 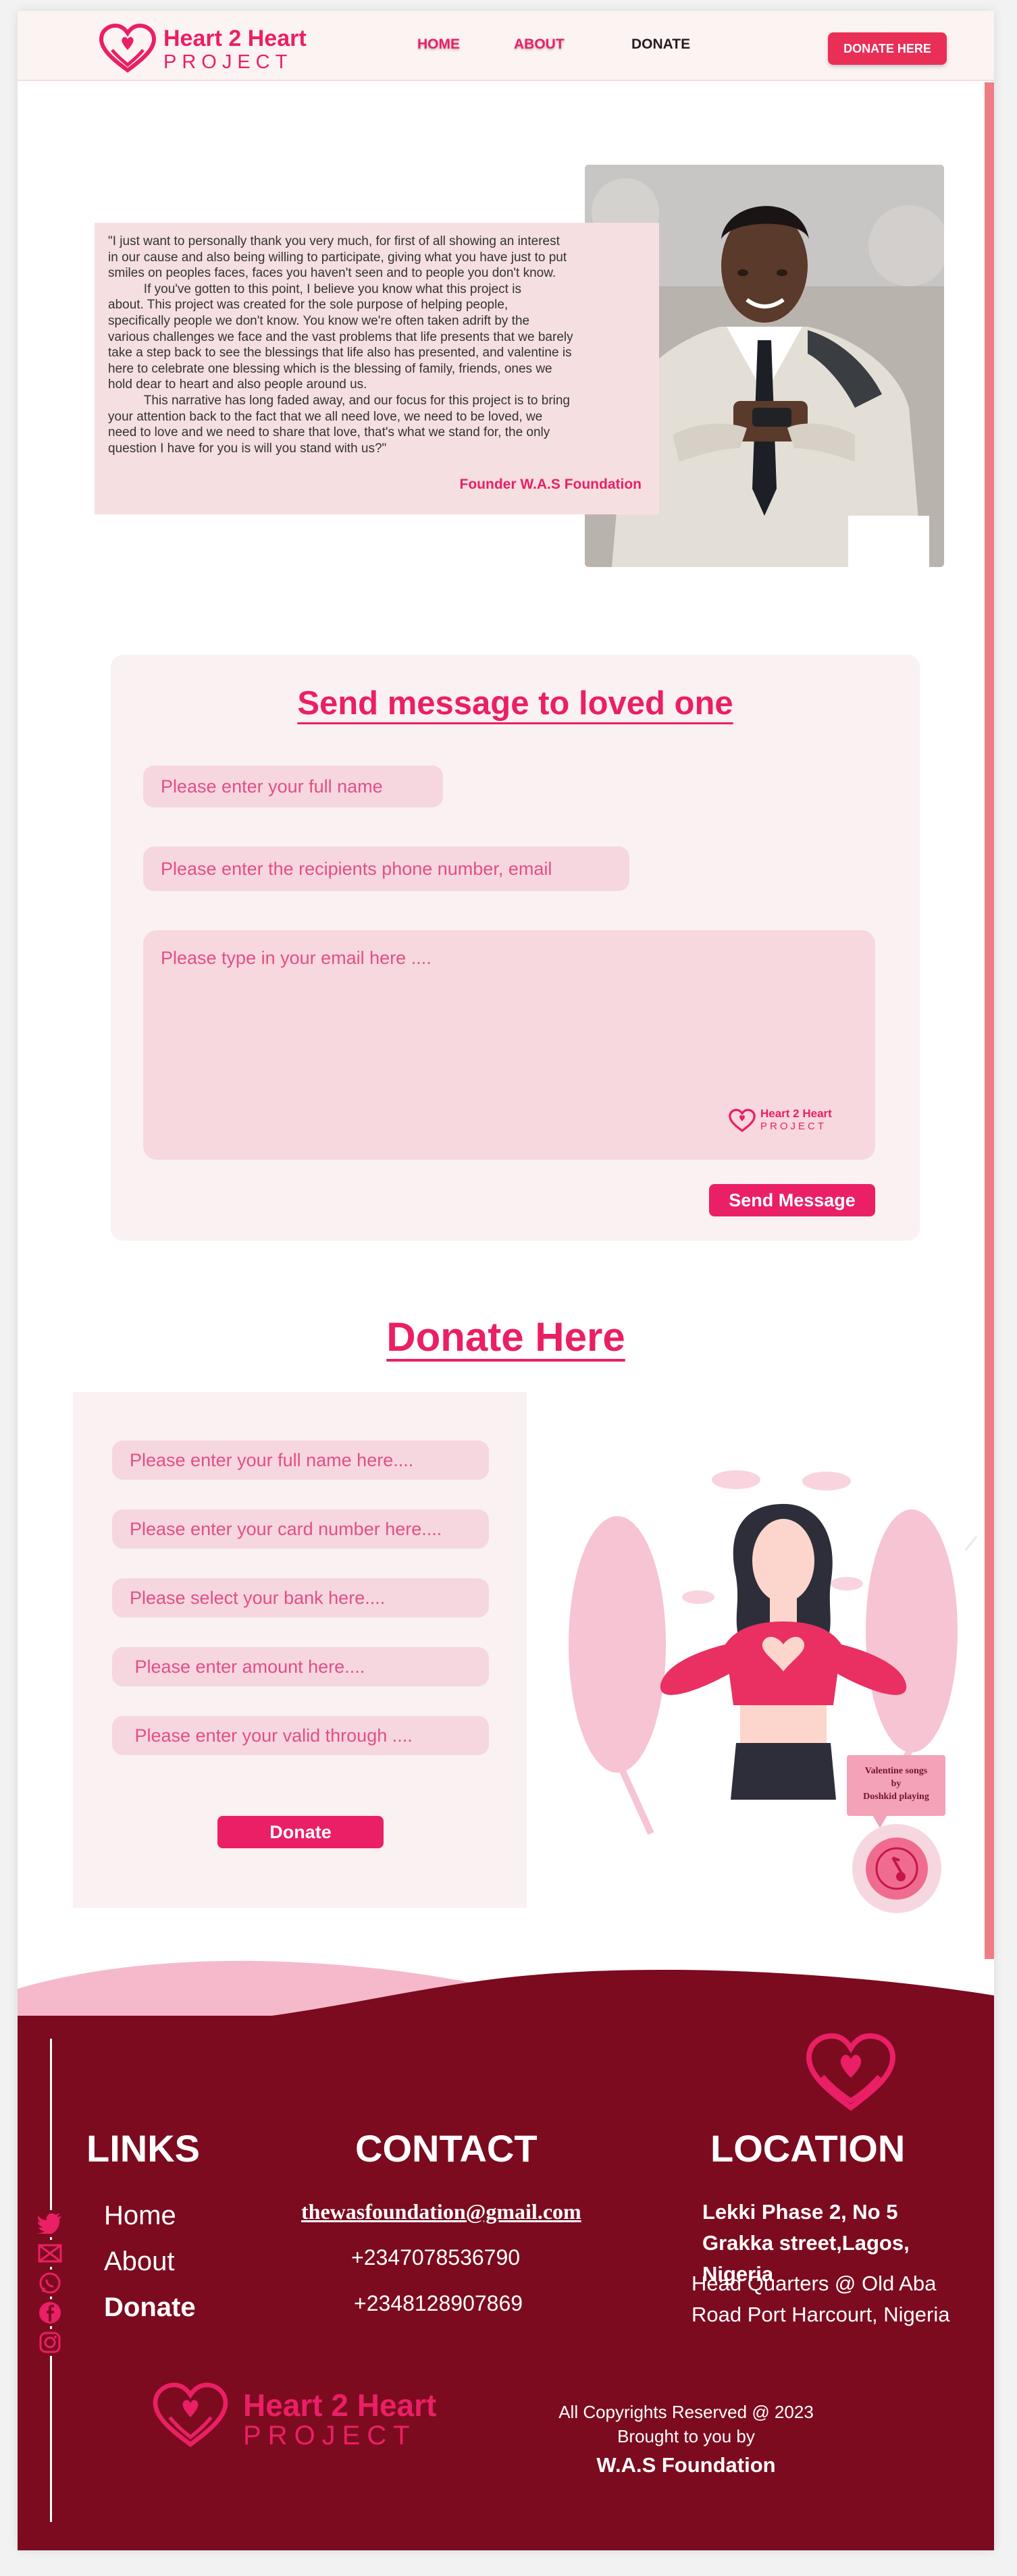 I want to click on now-playing-by: by, so click(x=896, y=1784).